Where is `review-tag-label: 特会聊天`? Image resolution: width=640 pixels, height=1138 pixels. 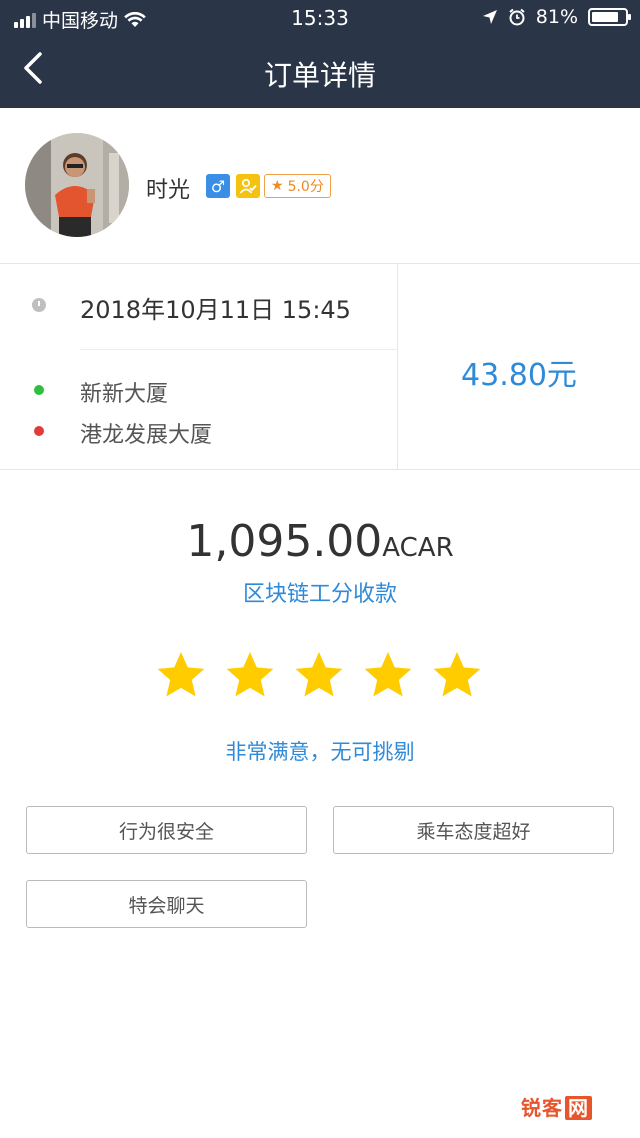 review-tag-label: 特会聊天 is located at coordinates (166, 905).